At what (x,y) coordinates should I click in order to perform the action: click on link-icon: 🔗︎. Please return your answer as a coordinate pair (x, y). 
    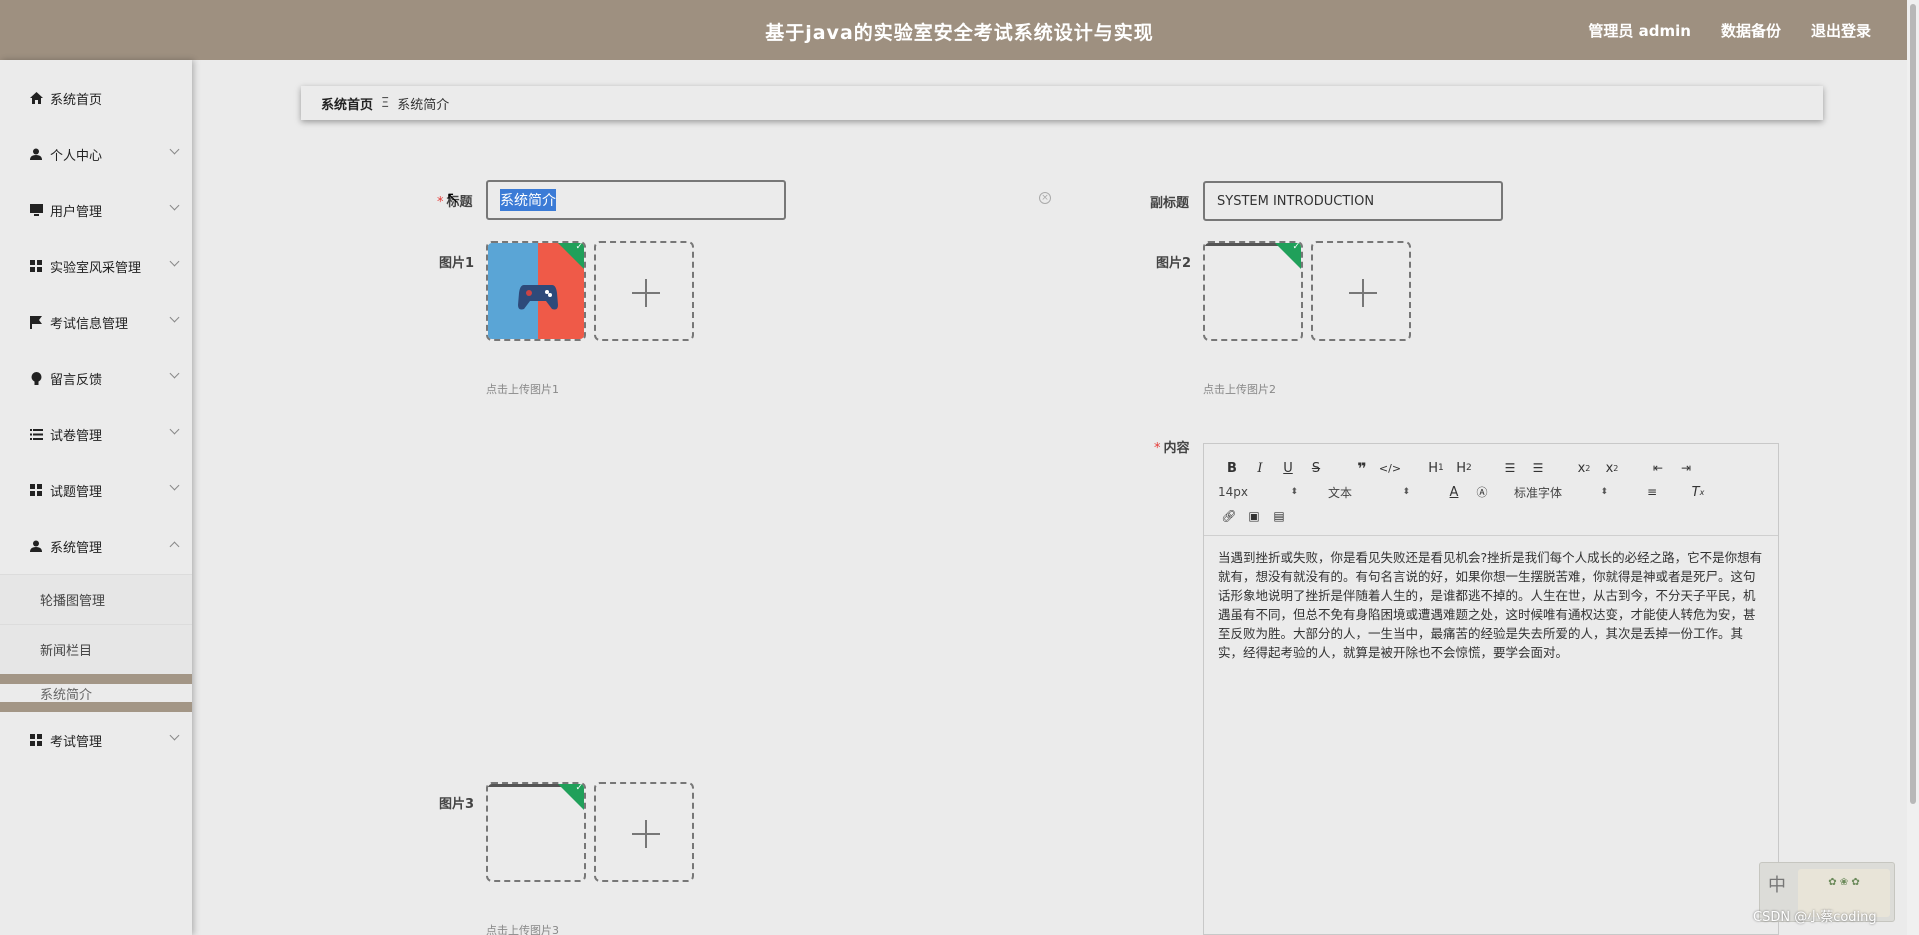
    Looking at the image, I should click on (1229, 516).